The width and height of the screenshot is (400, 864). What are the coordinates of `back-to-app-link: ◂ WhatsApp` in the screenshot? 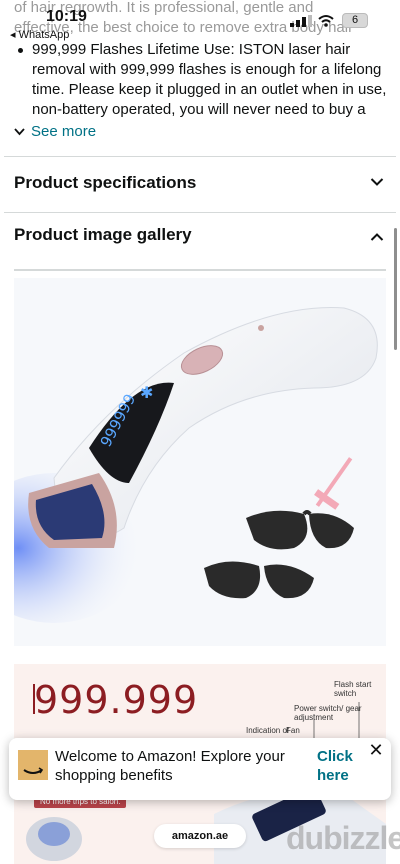 It's located at (39, 34).